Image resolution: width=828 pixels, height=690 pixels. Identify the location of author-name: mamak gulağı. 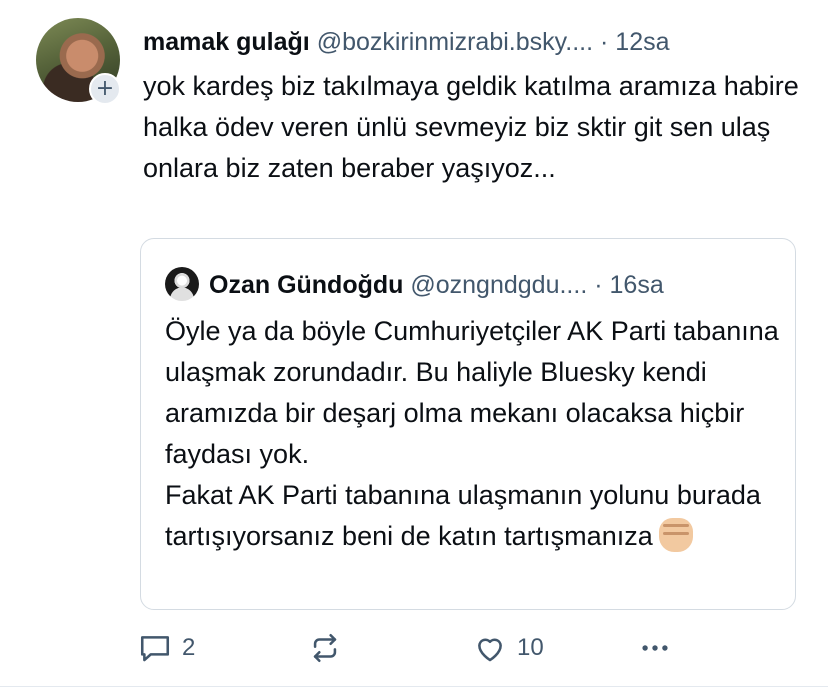
(226, 42).